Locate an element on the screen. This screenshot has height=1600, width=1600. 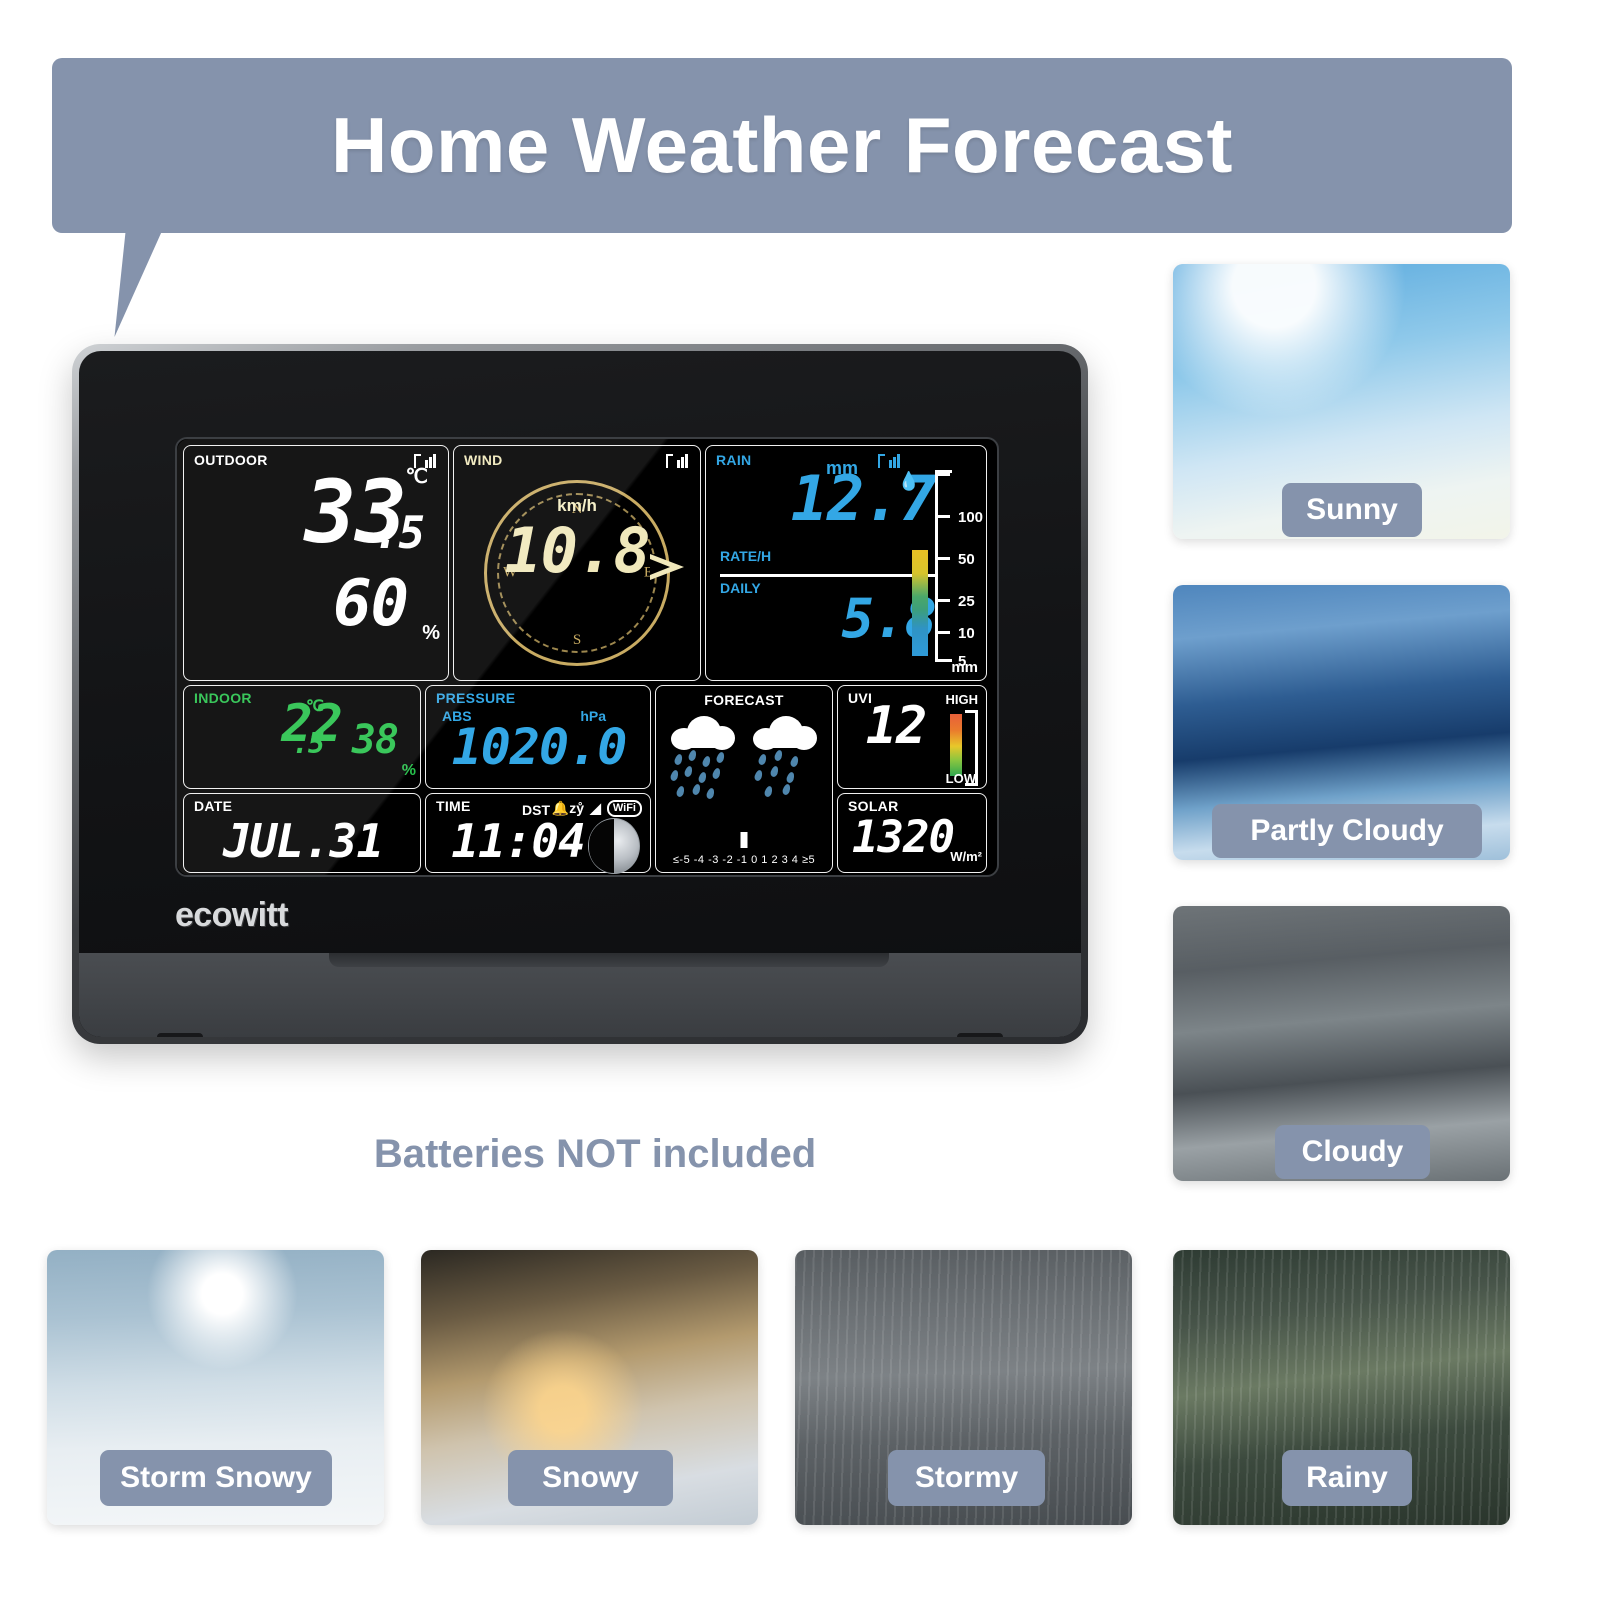
photo-label-snowy: Snowy is located at coordinates (590, 1478).